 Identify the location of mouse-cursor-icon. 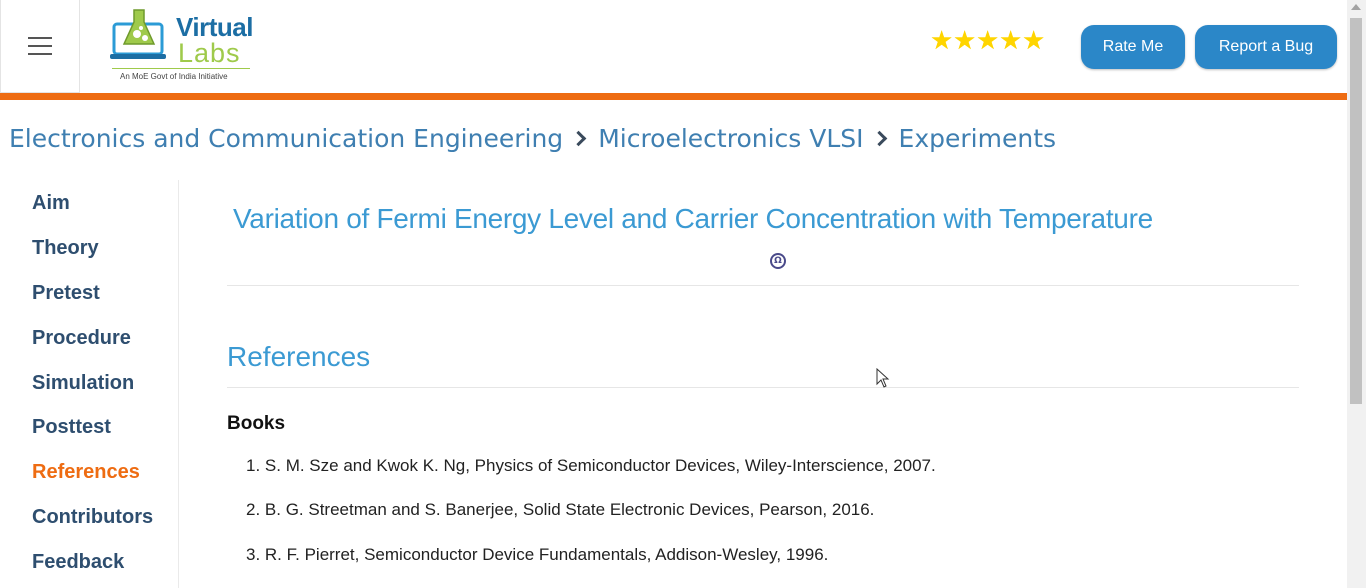
(883, 378).